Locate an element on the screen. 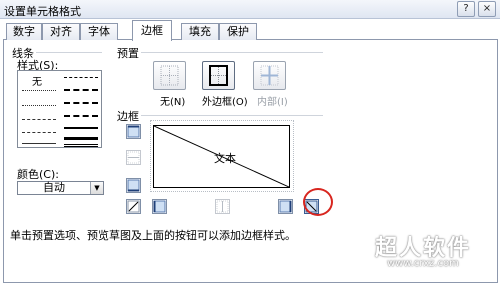 The image size is (500, 283). border-inside-vertical-icon is located at coordinates (222, 206).